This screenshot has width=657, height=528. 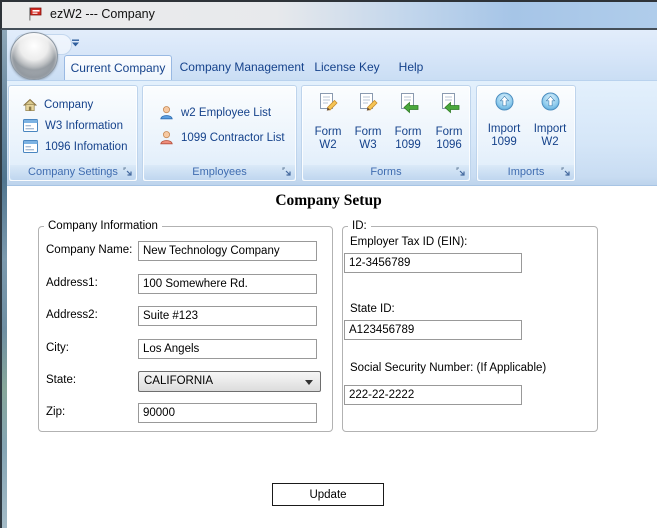 I want to click on window-left-border, so click(x=3, y=279).